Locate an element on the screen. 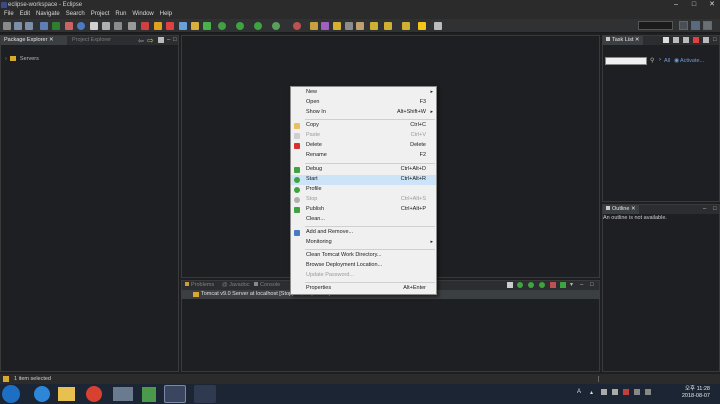 The image size is (720, 404). open-perspective-icon is located at coordinates (683, 25).